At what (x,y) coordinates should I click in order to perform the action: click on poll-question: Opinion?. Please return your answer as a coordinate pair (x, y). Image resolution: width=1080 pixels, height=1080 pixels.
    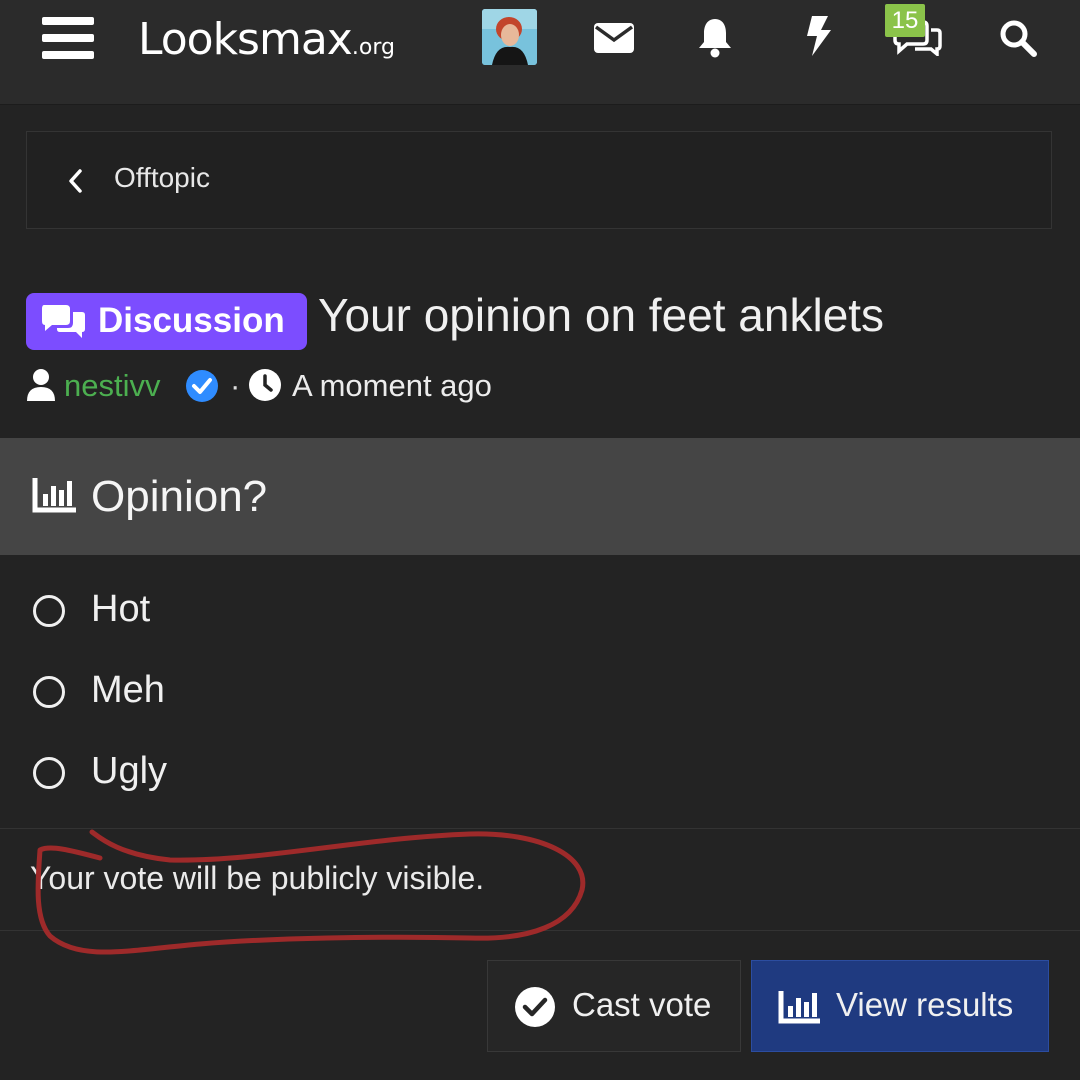
    Looking at the image, I should click on (179, 496).